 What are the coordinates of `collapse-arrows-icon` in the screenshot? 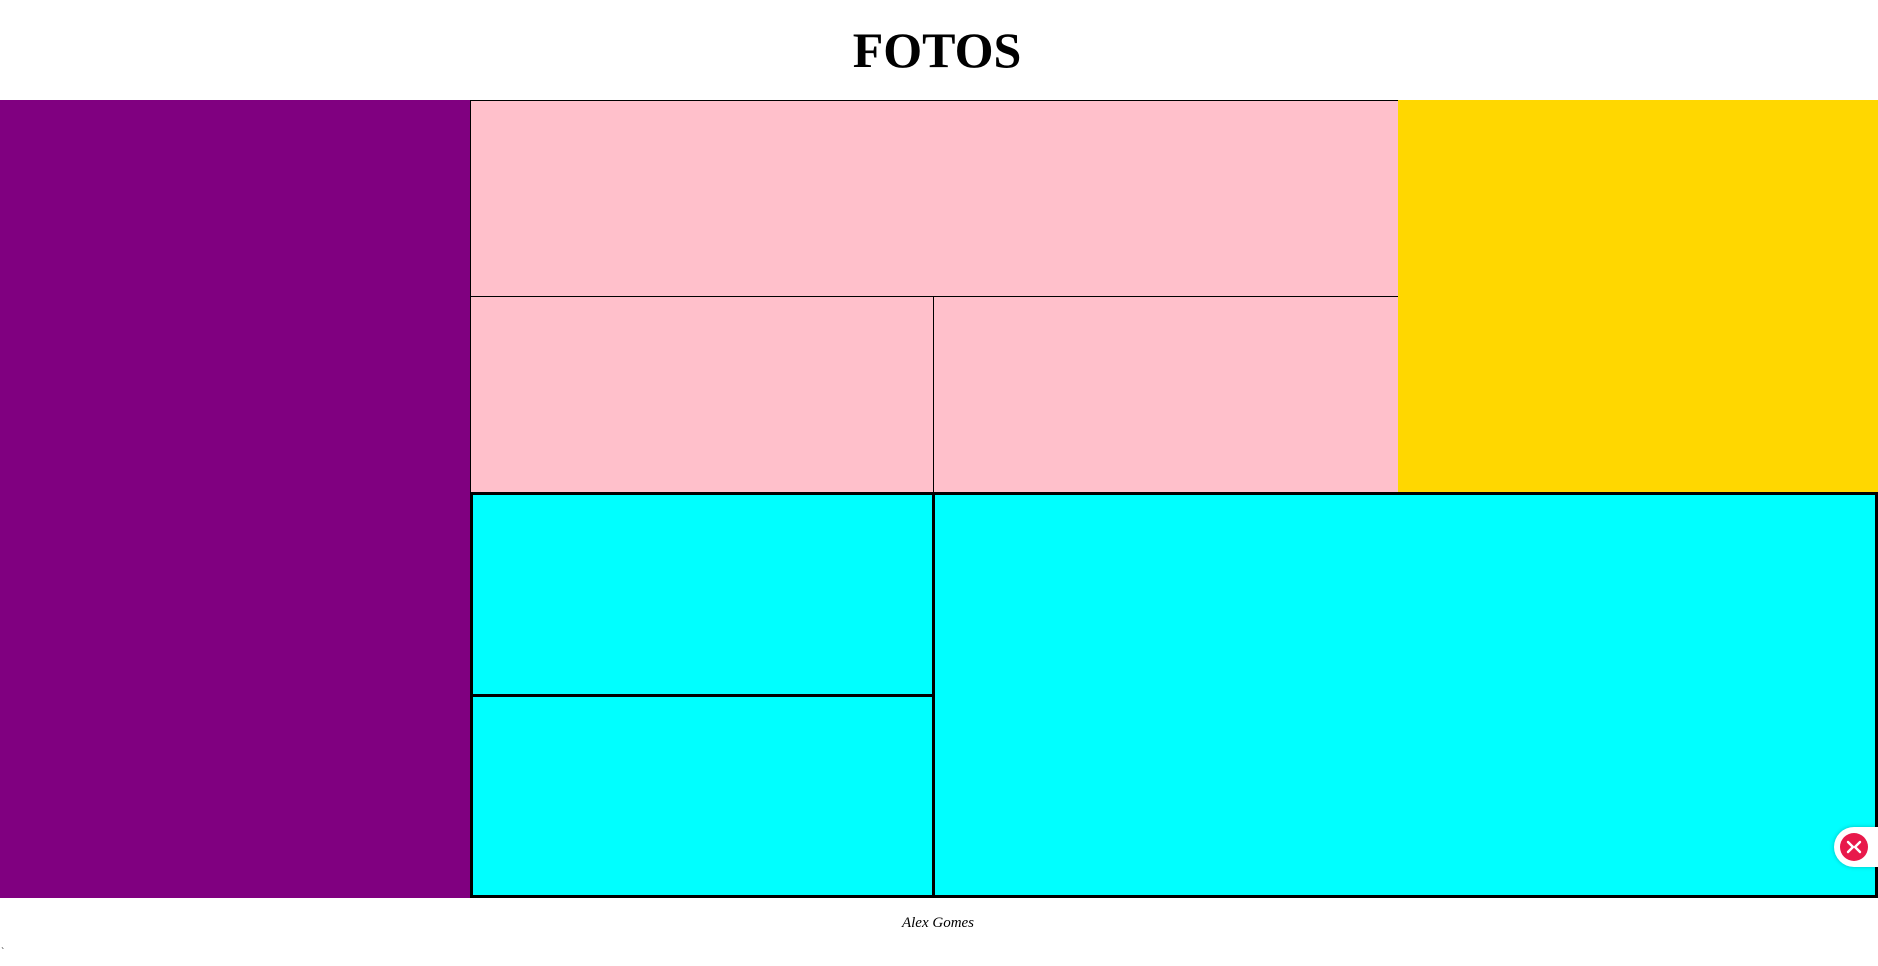 It's located at (1854, 847).